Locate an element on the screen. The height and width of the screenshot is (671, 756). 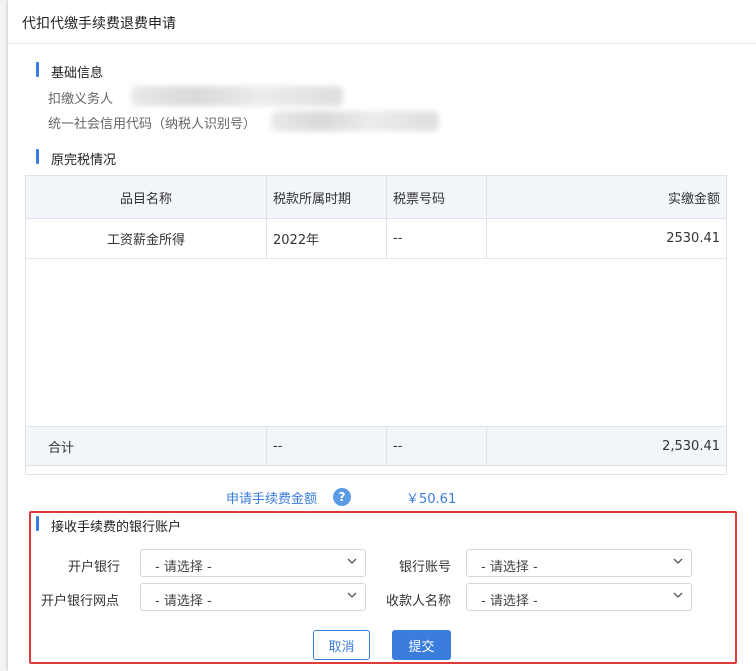
bank-account-heading: 接收手续费的银行账户 is located at coordinates (116, 527).